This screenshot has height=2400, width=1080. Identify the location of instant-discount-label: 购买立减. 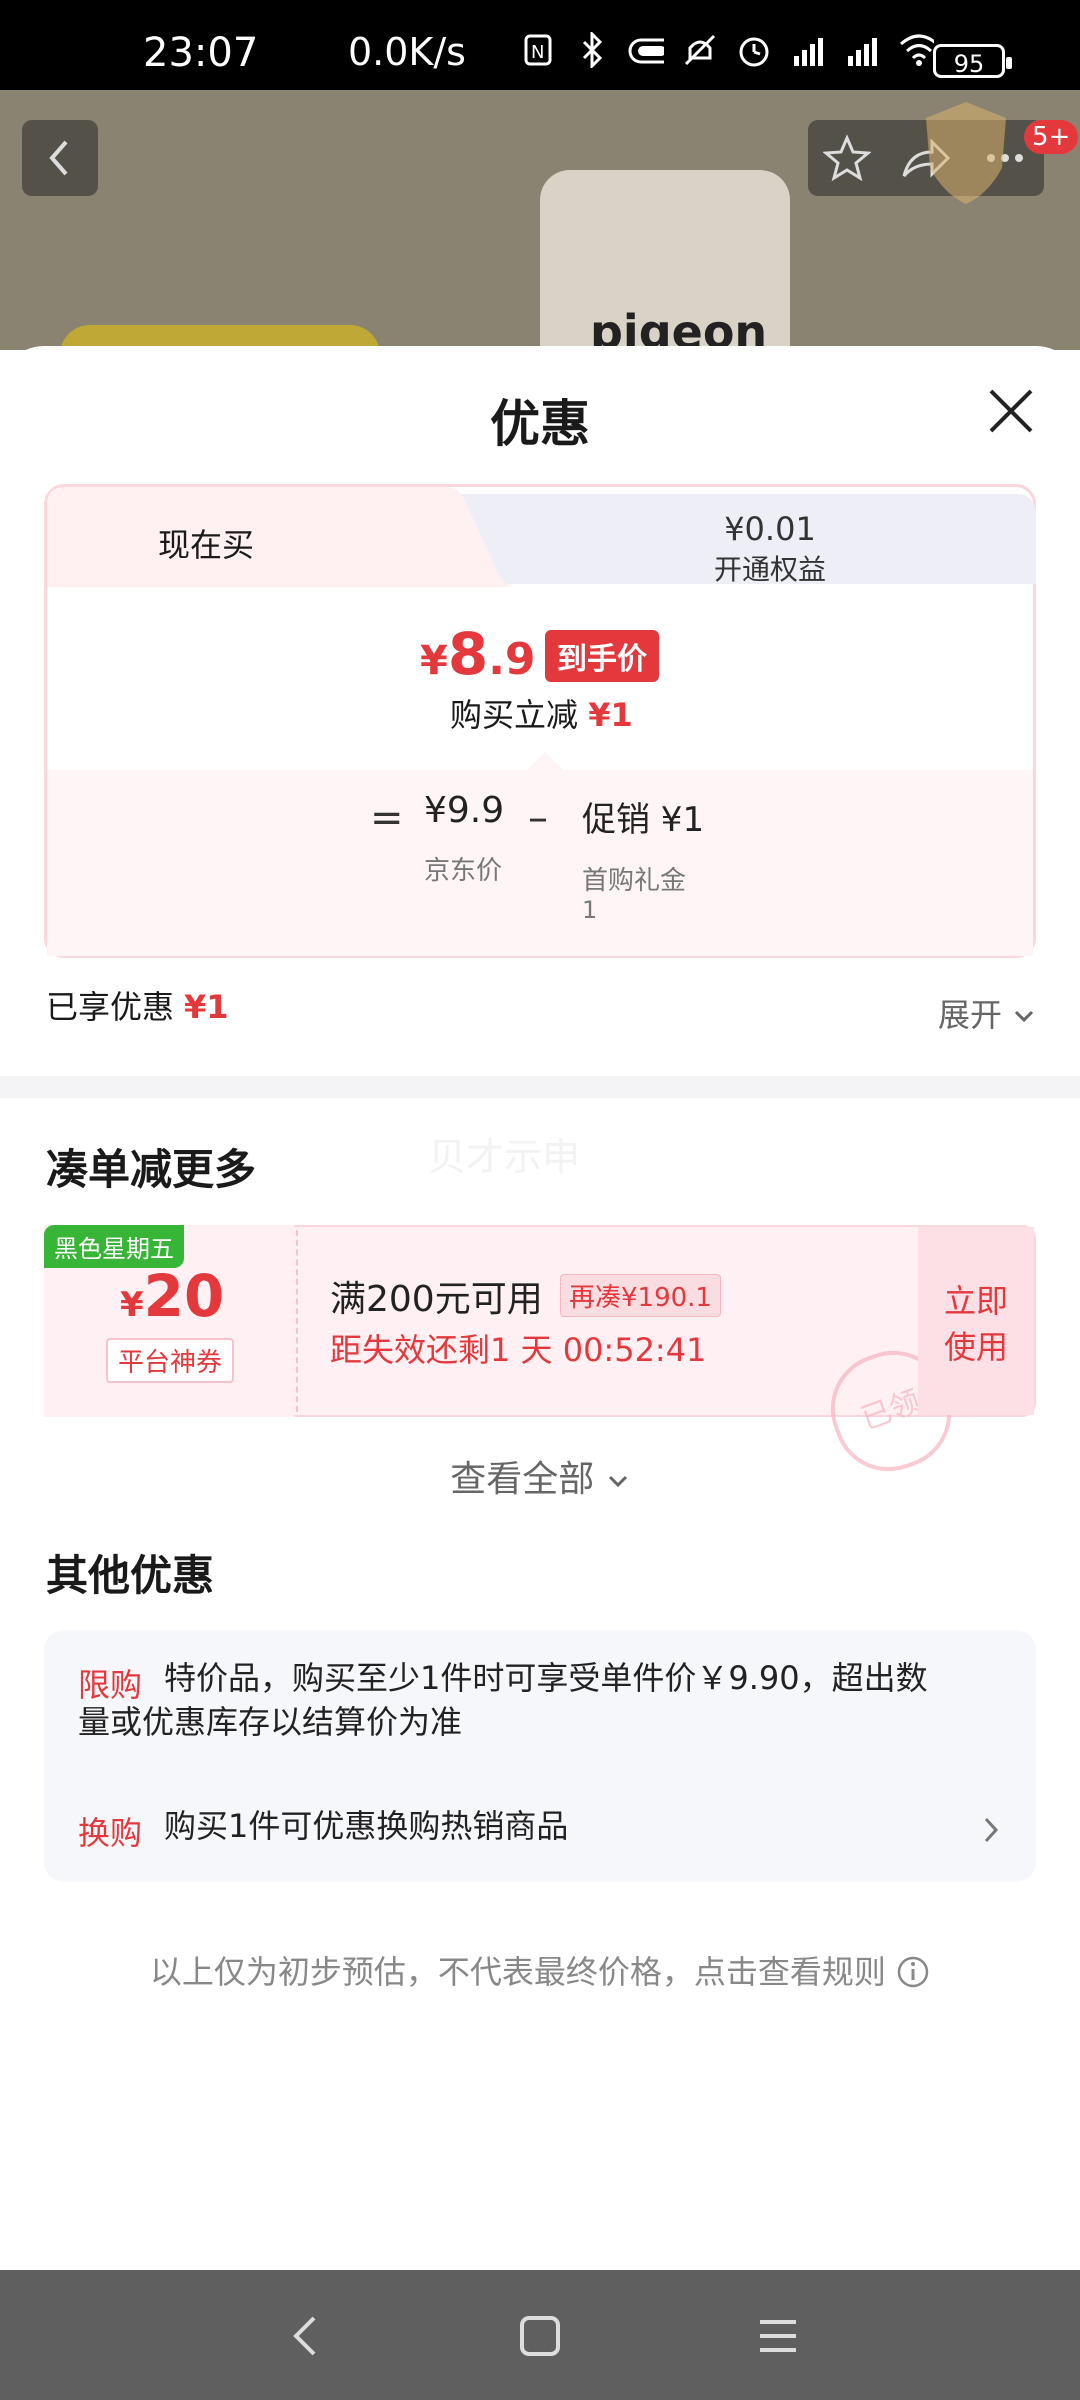
(514, 715).